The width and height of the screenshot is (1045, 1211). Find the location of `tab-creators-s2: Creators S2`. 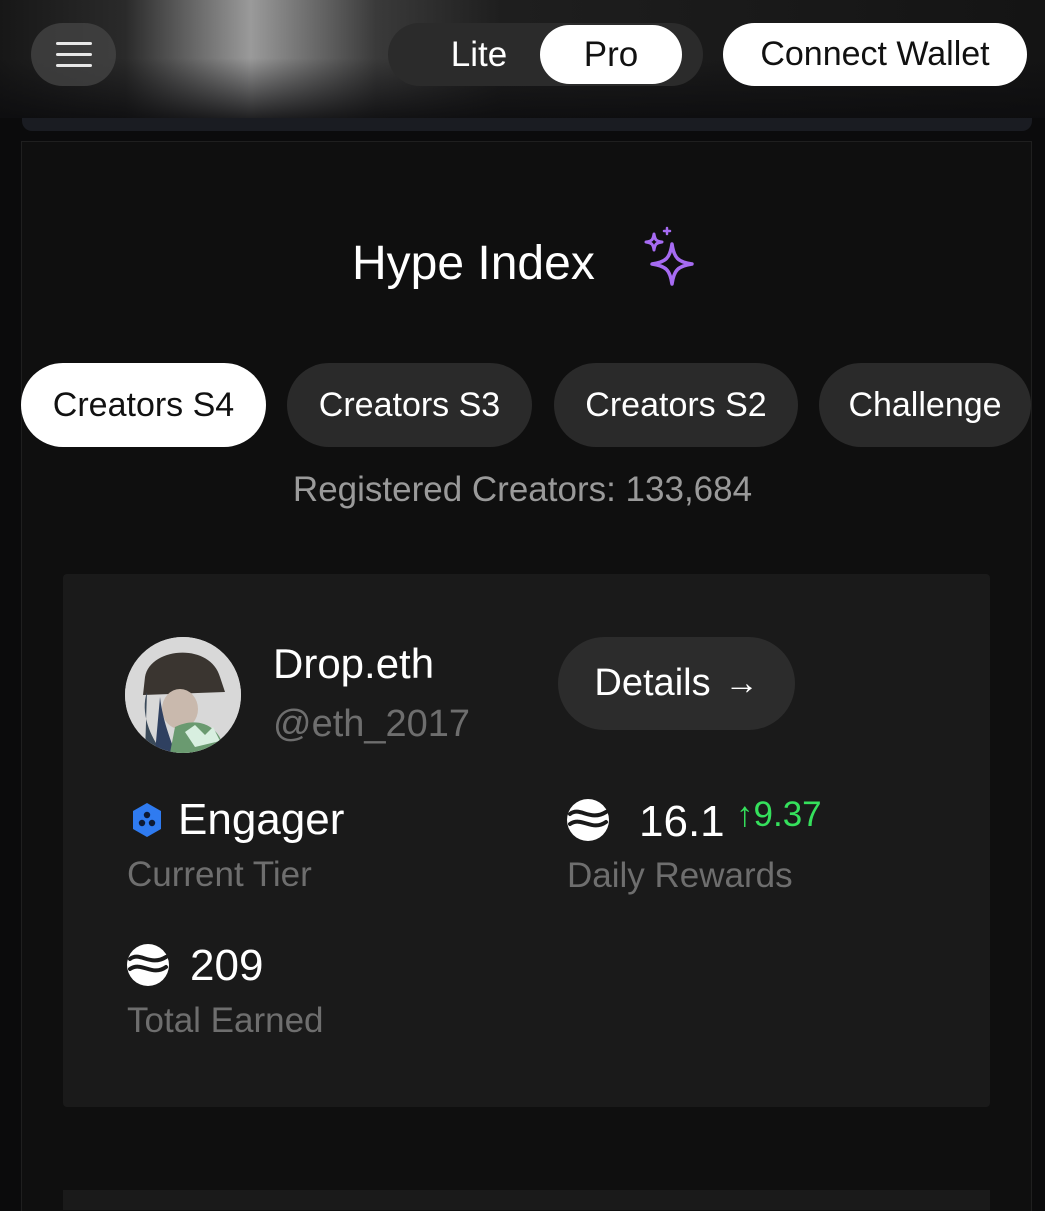

tab-creators-s2: Creators S2 is located at coordinates (676, 405).